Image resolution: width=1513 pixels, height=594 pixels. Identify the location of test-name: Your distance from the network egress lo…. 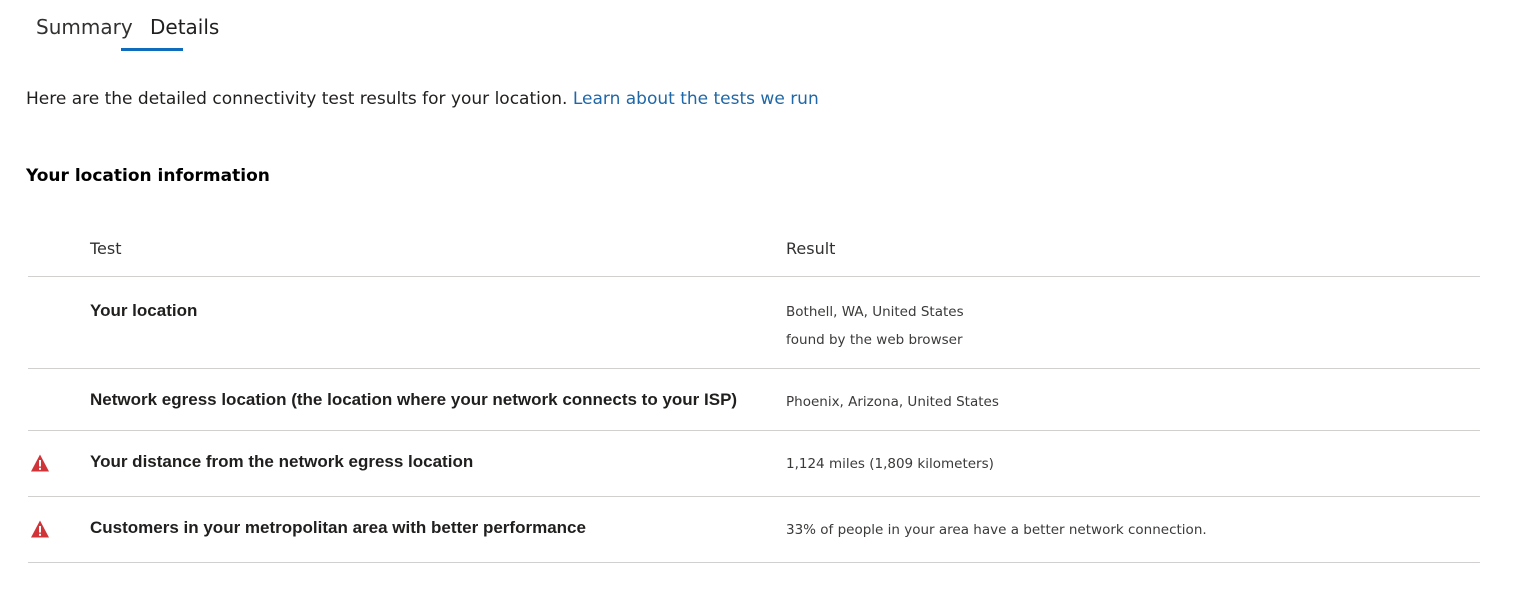
(282, 461).